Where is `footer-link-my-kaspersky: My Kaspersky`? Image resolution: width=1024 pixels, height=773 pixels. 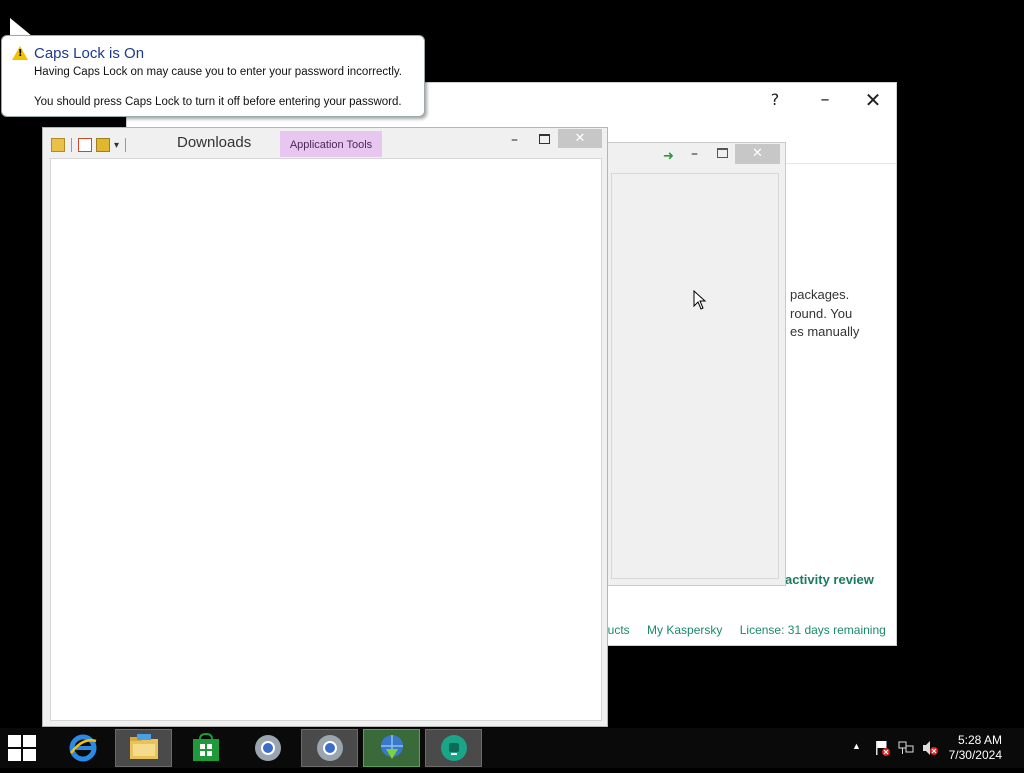 footer-link-my-kaspersky: My Kaspersky is located at coordinates (684, 630).